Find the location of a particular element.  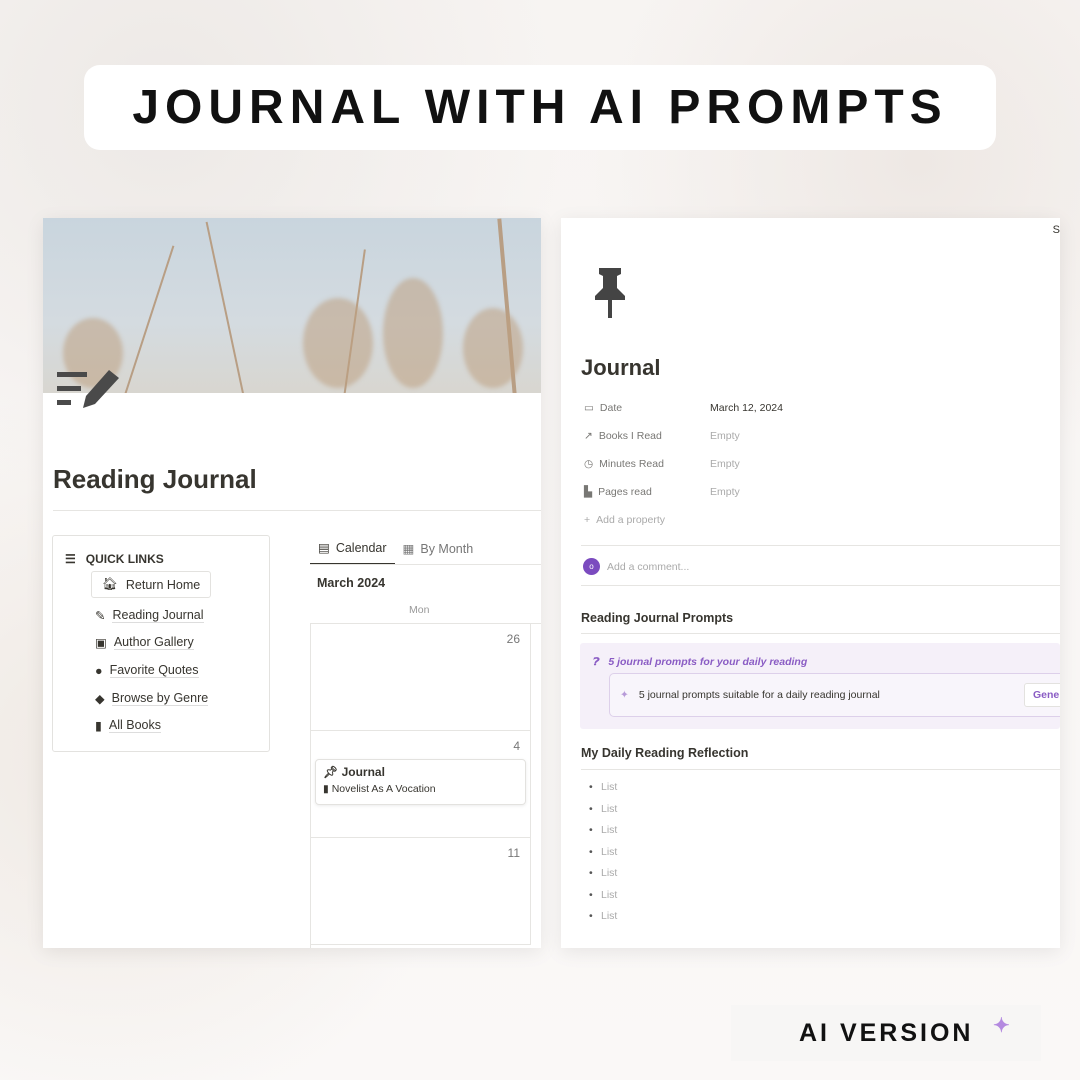

badge-label: AI VERSION is located at coordinates (886, 1032).